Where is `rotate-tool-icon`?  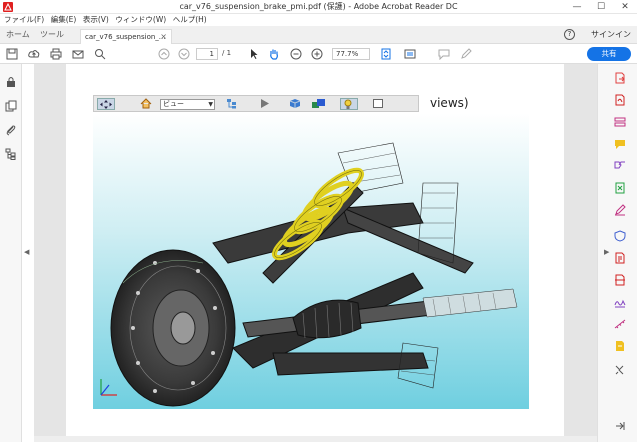
rotate-tool-icon is located at coordinates (106, 104).